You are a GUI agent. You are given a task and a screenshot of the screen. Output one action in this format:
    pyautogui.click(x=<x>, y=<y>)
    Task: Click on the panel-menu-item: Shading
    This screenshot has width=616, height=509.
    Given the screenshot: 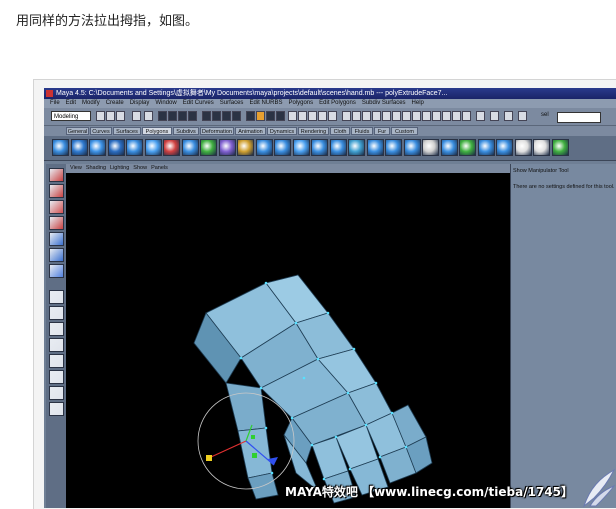 What is the action you would take?
    pyautogui.click(x=96, y=168)
    